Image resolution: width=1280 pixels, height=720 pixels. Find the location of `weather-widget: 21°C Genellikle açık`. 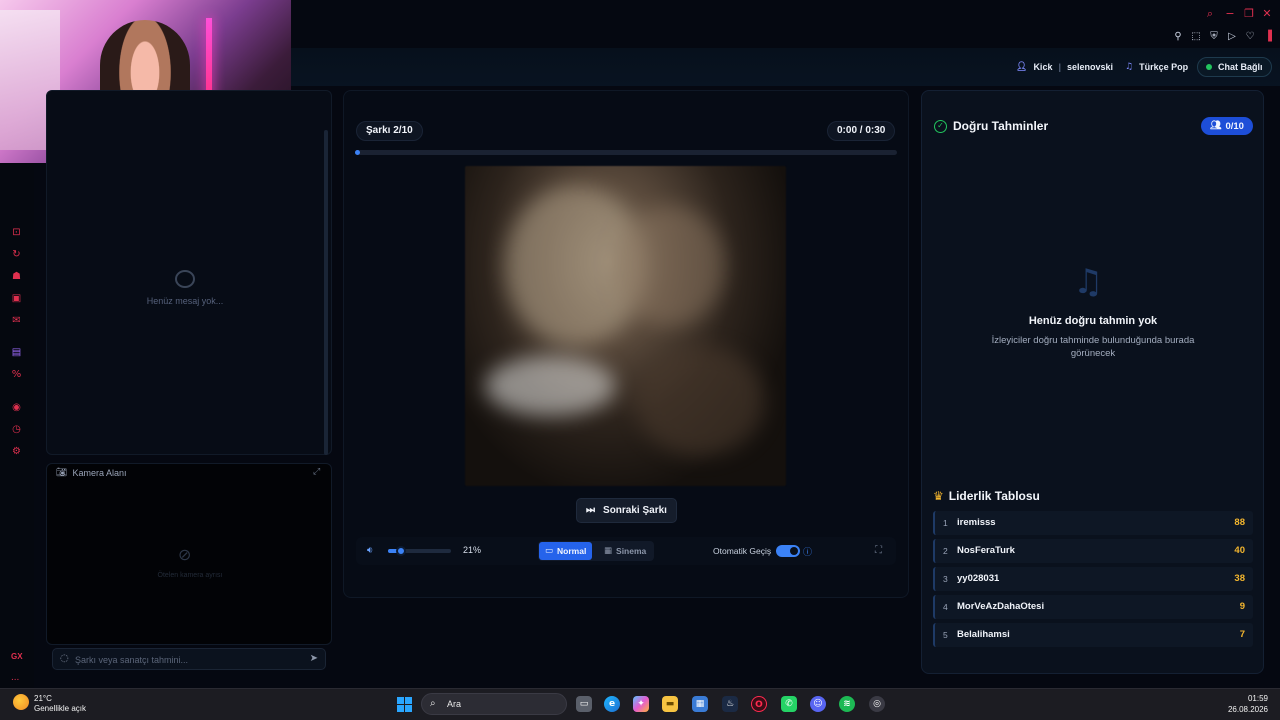

weather-widget: 21°C Genellikle açık is located at coordinates (60, 704).